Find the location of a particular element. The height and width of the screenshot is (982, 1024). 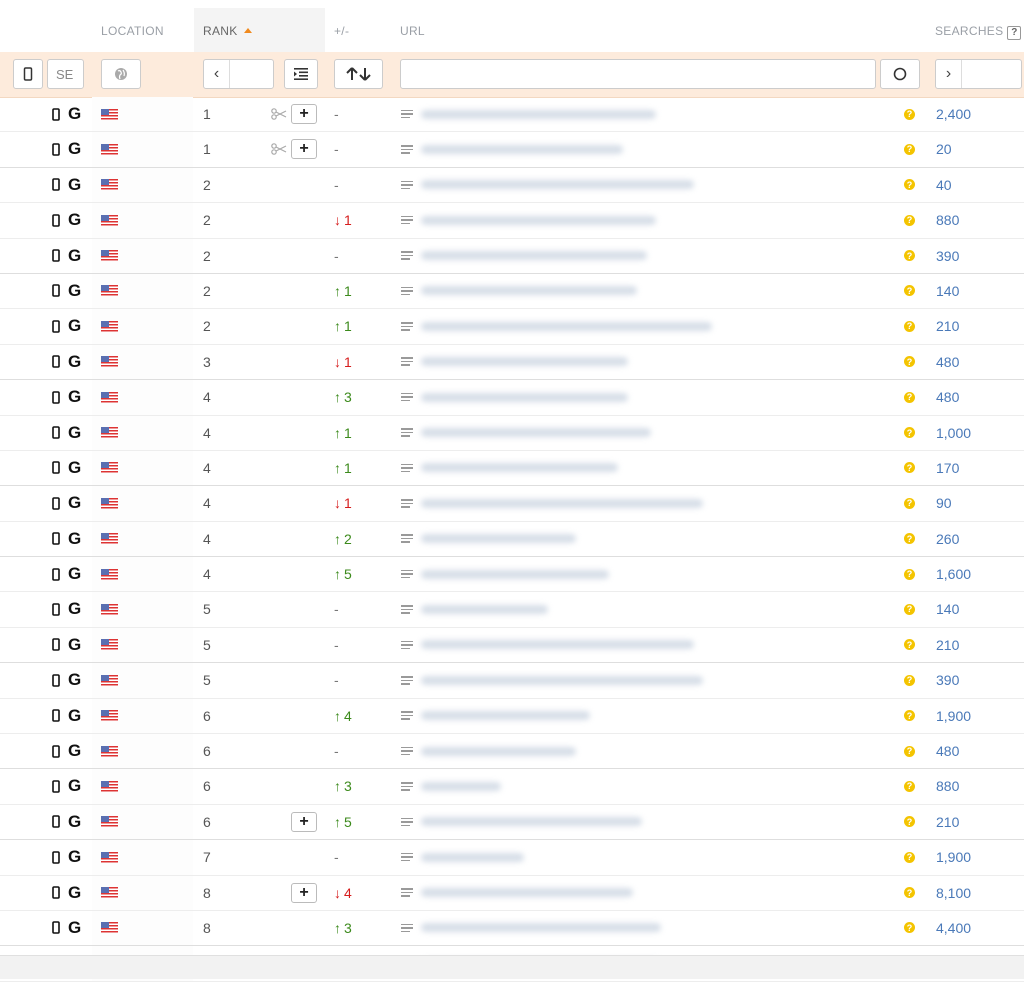

table-row: G 4 ↑ 1? 1,000 is located at coordinates (512, 433).